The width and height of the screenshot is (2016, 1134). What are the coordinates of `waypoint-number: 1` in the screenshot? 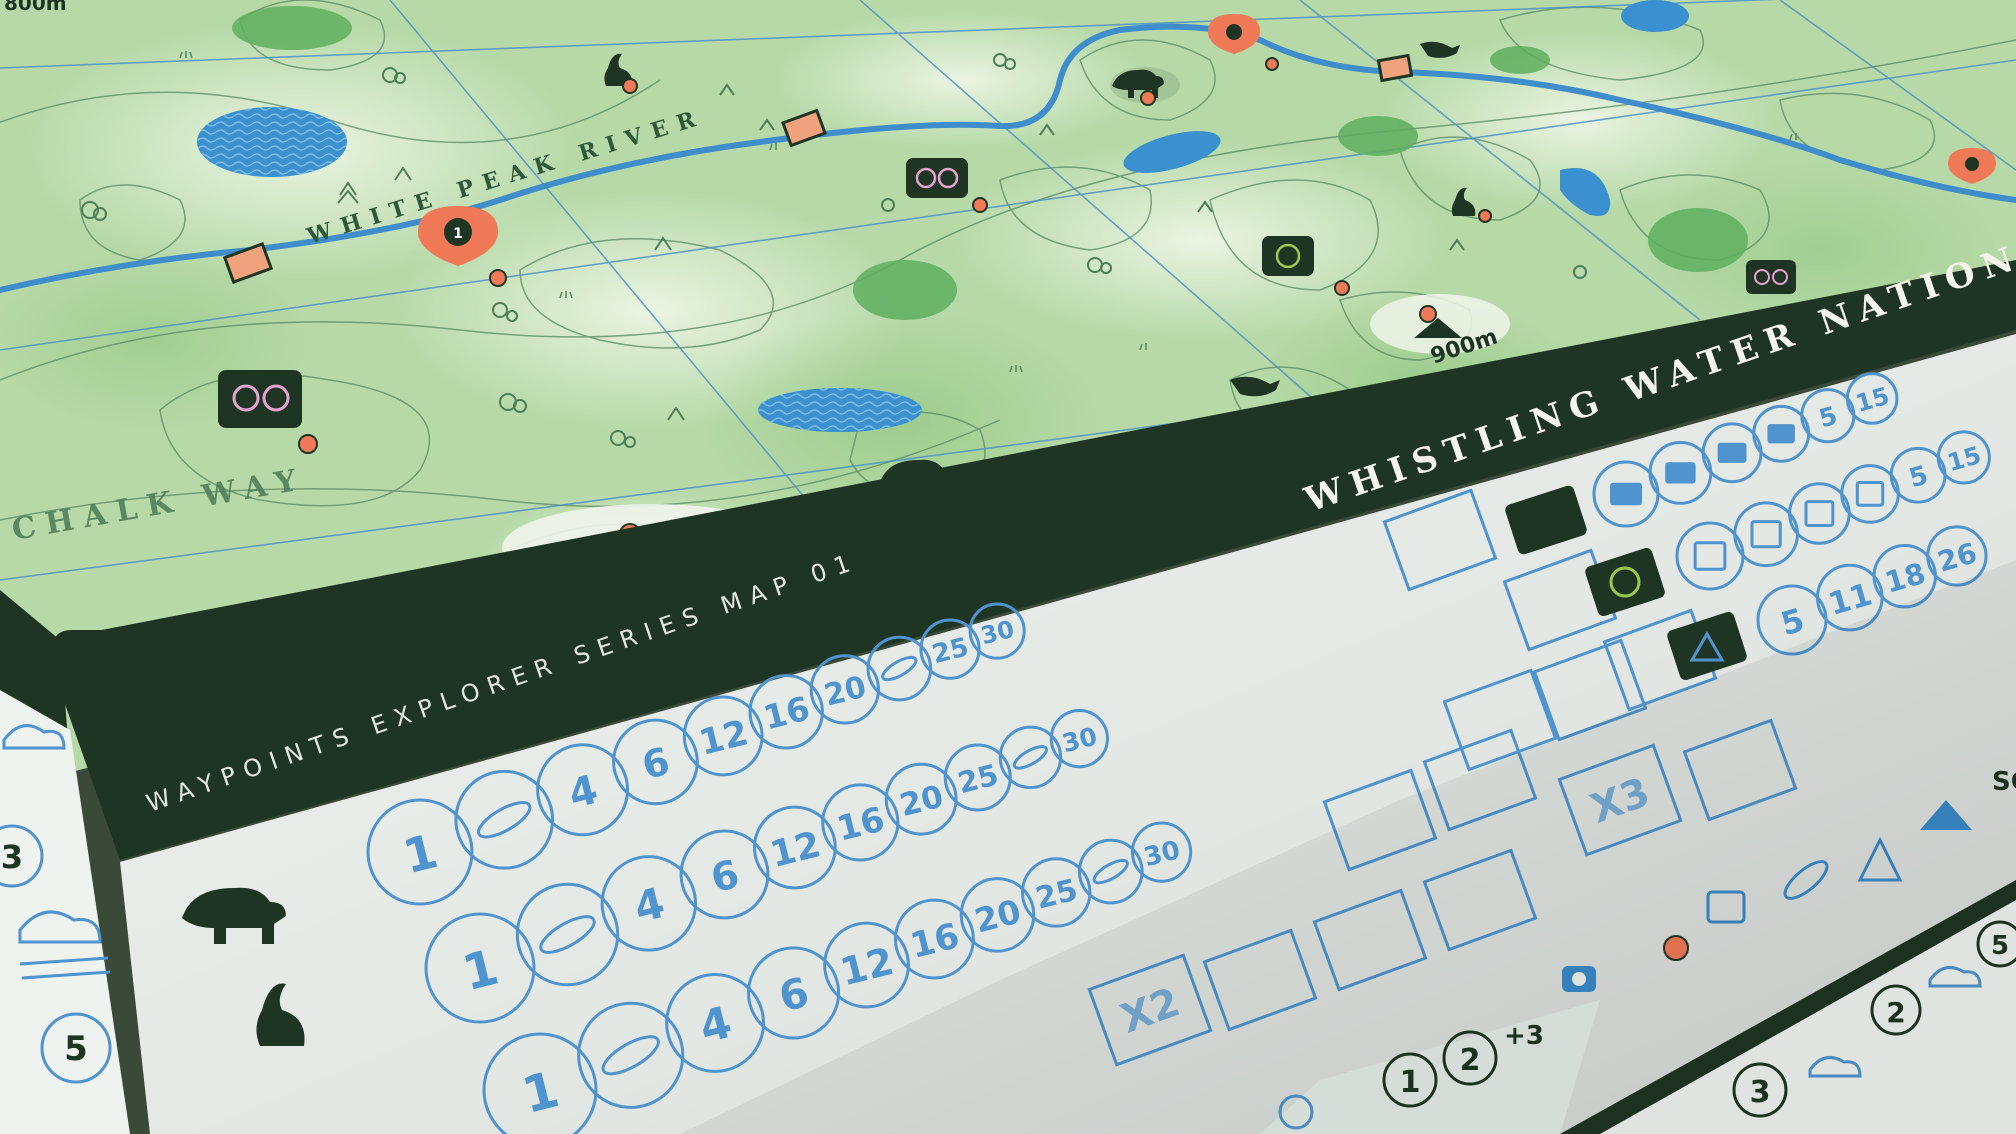 It's located at (458, 234).